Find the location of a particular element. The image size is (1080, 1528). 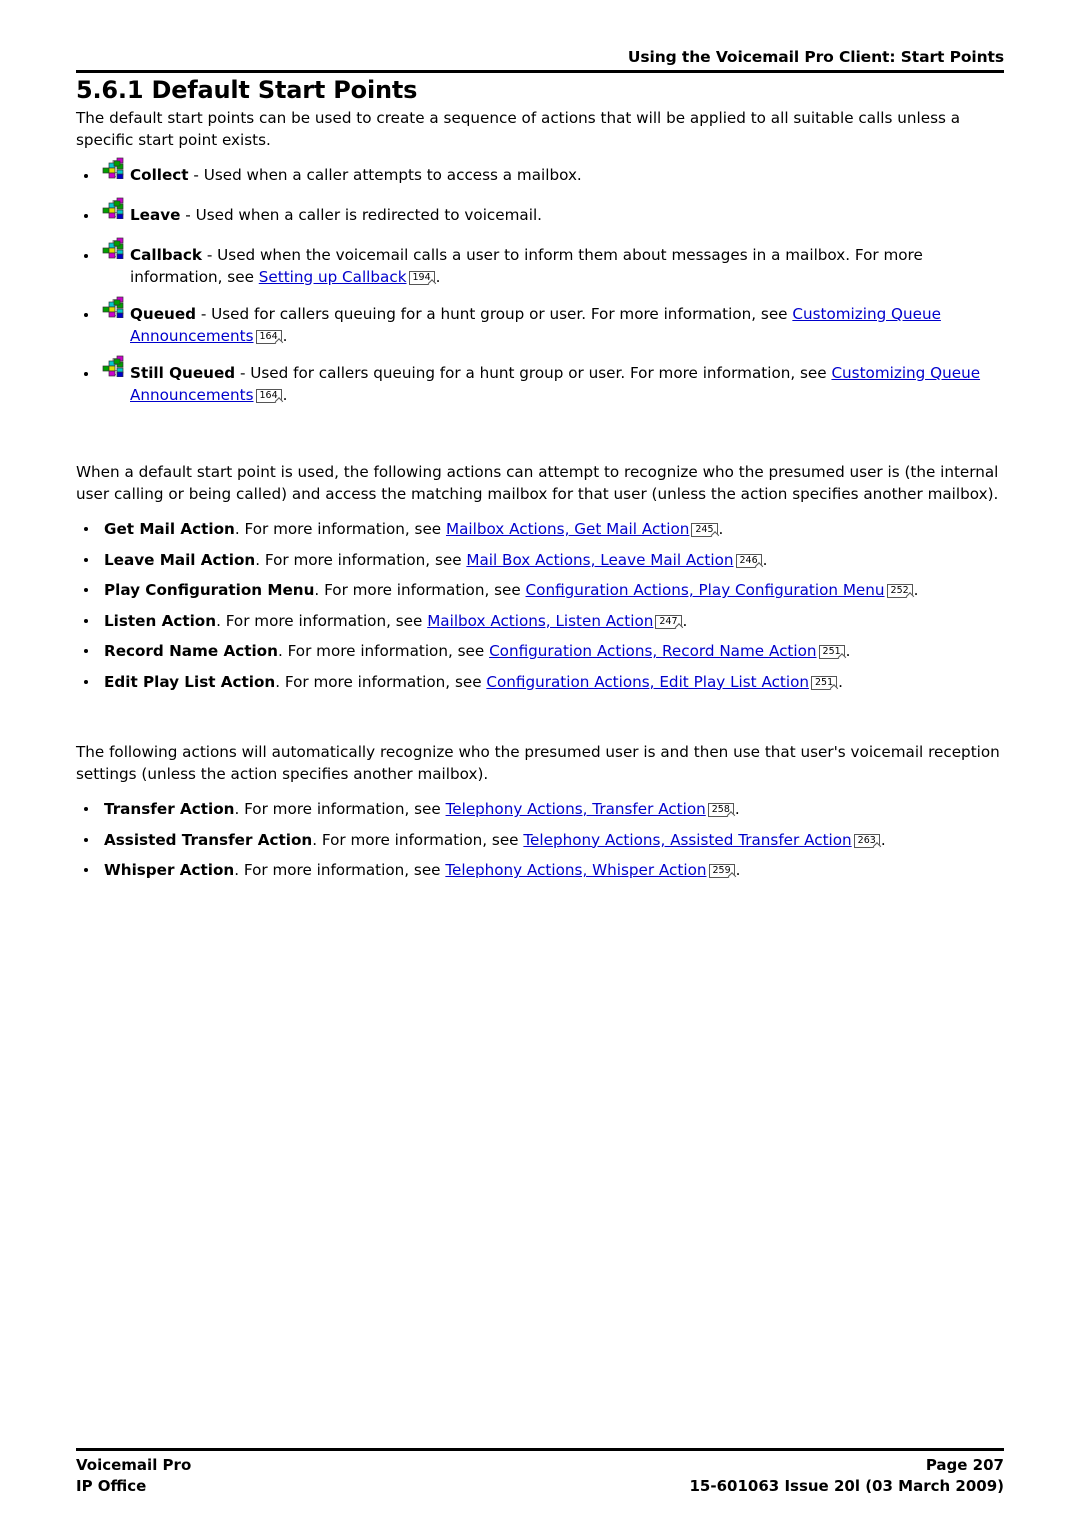

page-reference-badge: 247 is located at coordinates (668, 621).